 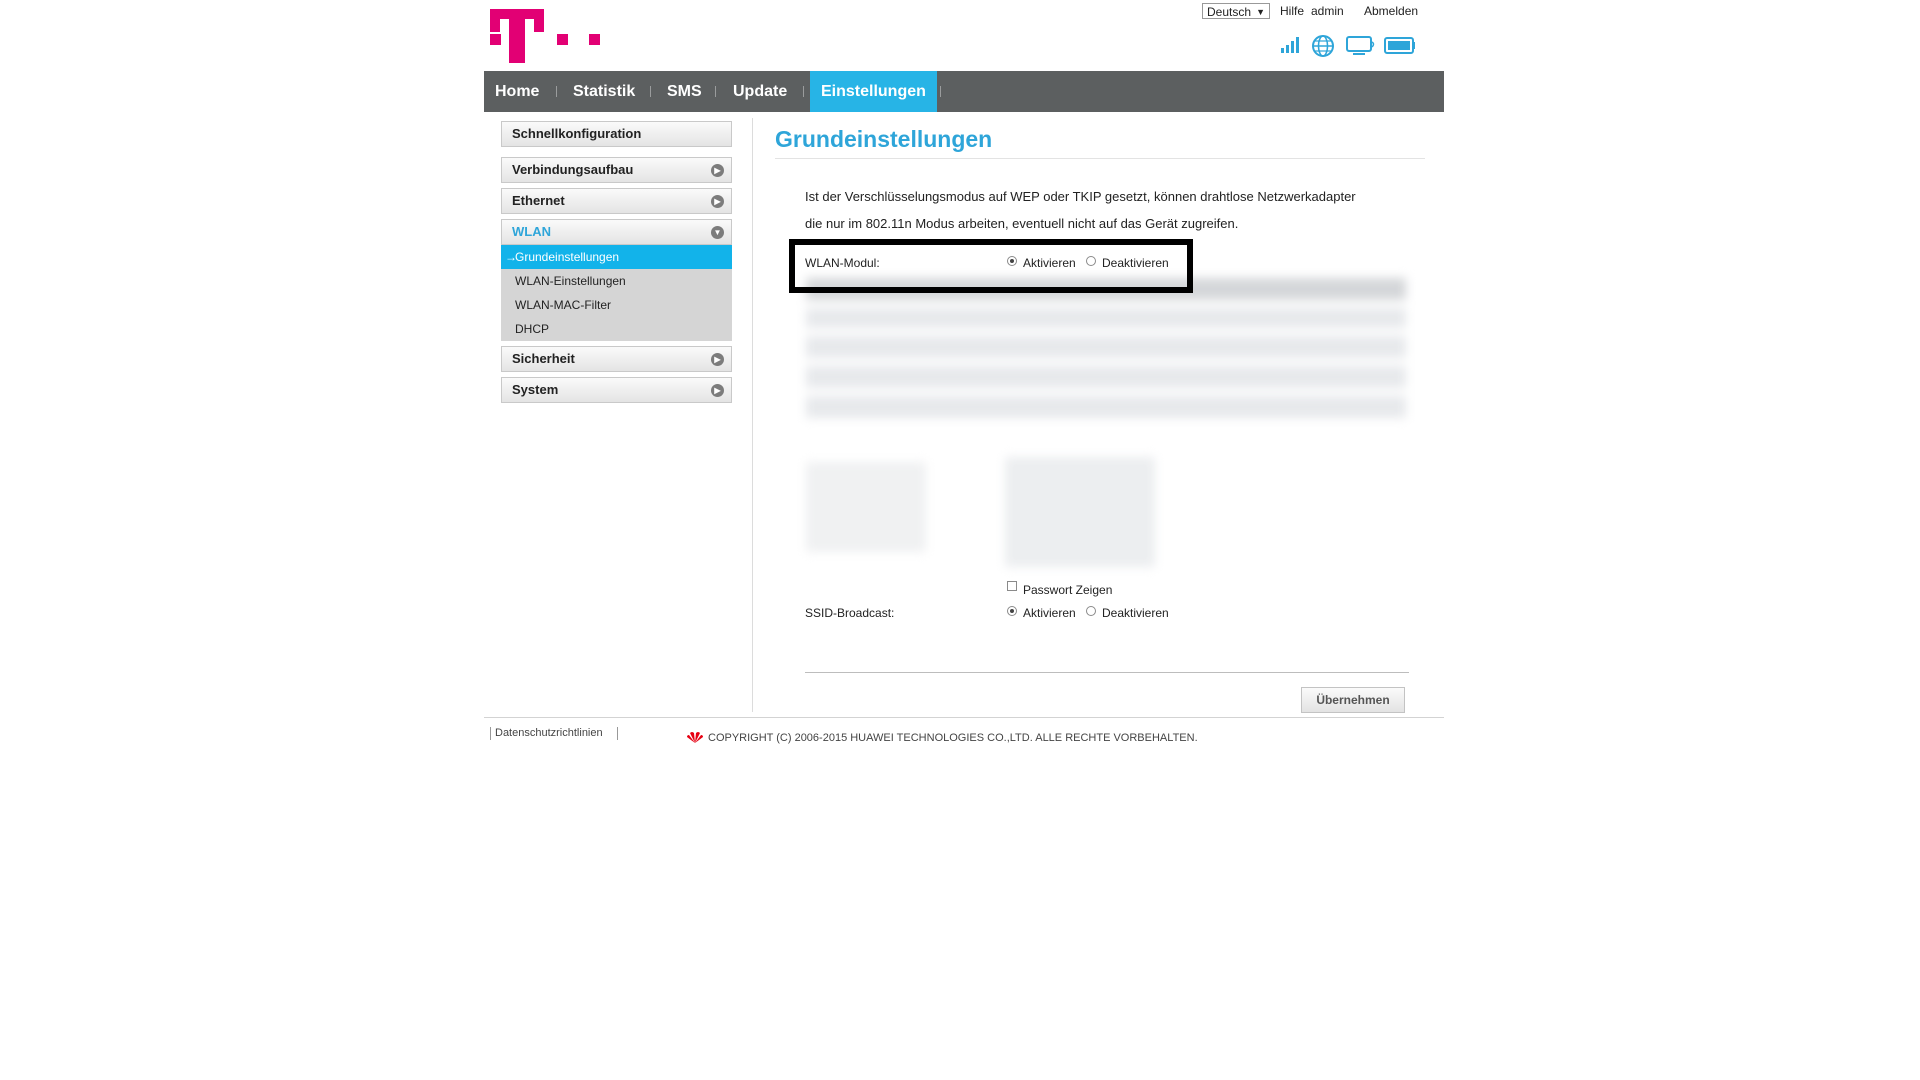 I want to click on sidebar-item-wlan: WLAN ▼, so click(x=616, y=232).